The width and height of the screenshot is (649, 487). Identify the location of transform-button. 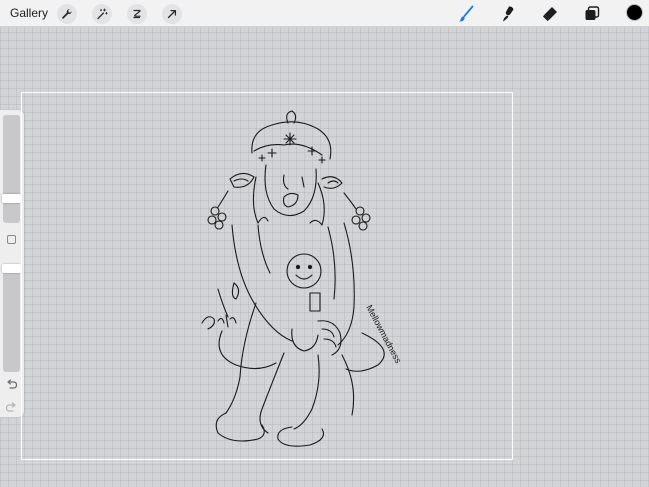
(172, 14).